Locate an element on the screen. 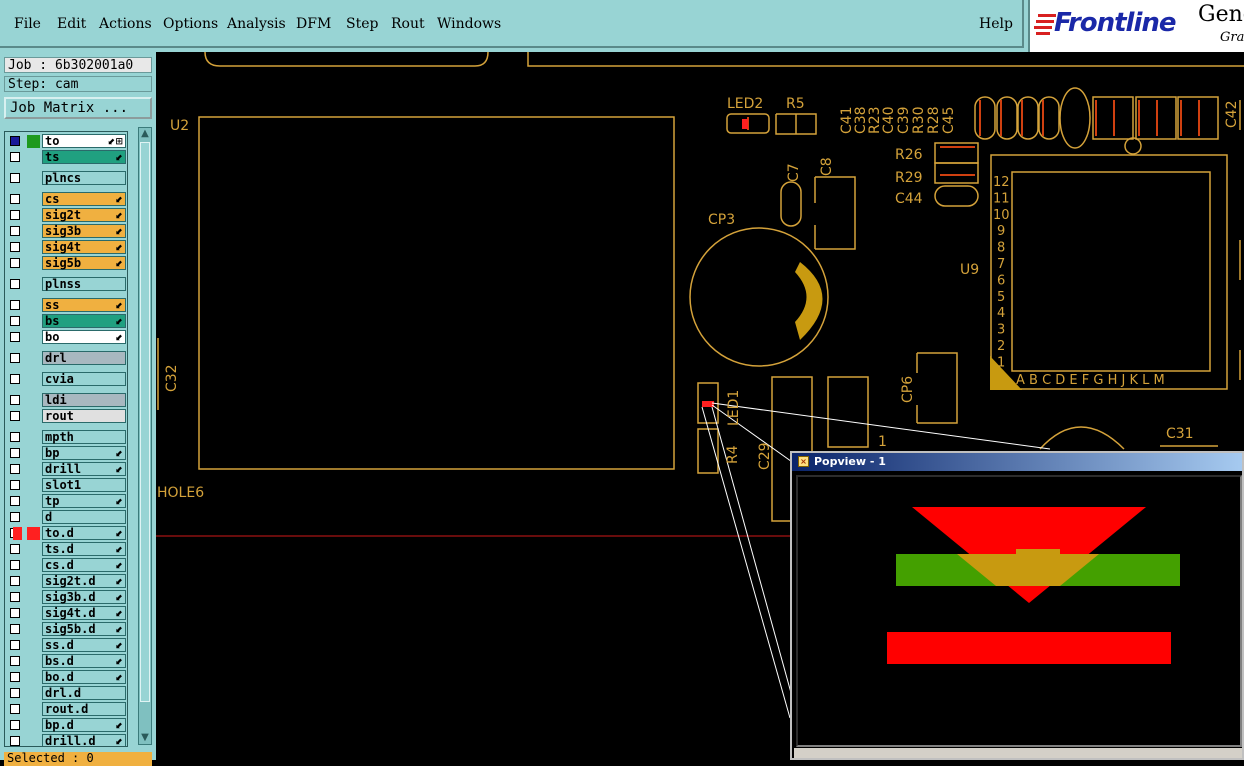  layer-name-button: d is located at coordinates (84, 517).